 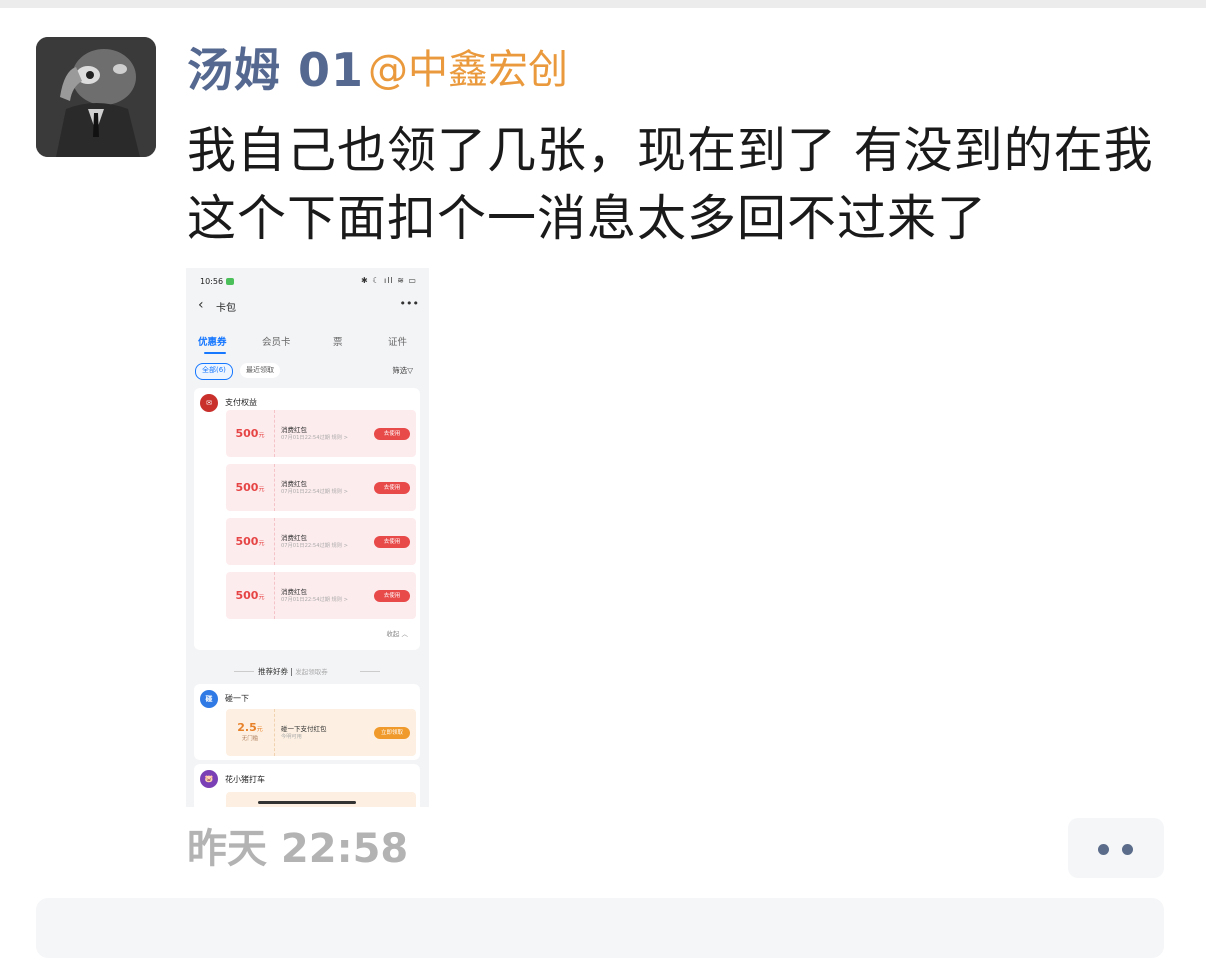 I want to click on status-icons: ✱ ☾ ıll ≋ ▭, so click(x=389, y=280).